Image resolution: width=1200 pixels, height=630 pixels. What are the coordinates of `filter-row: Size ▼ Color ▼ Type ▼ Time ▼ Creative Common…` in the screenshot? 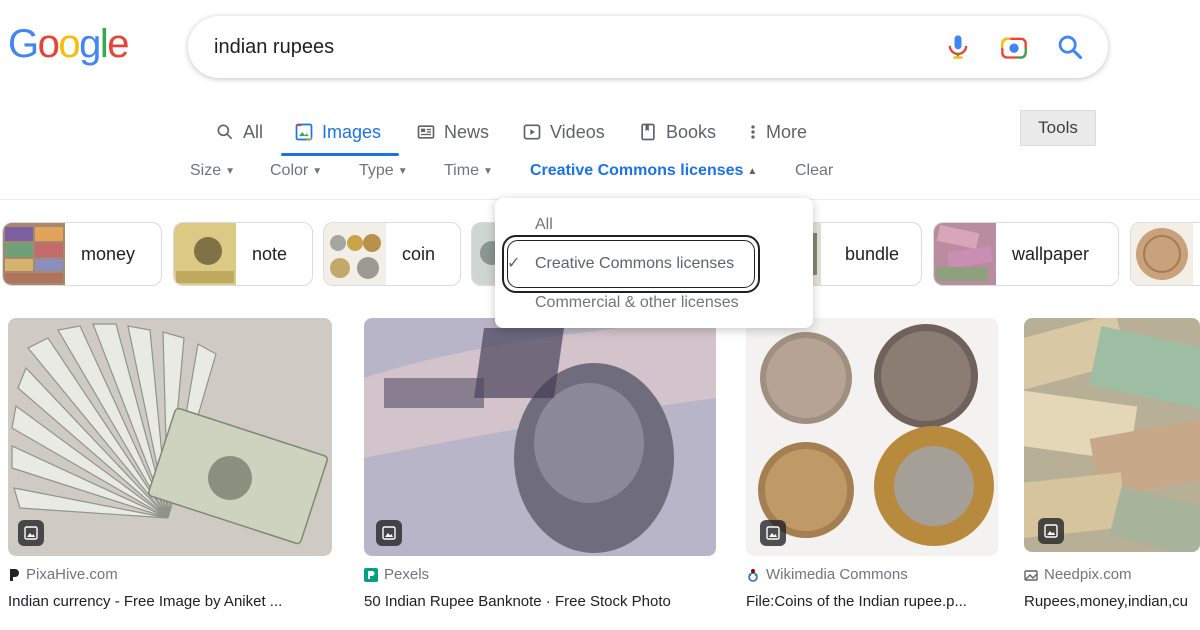 It's located at (600, 175).